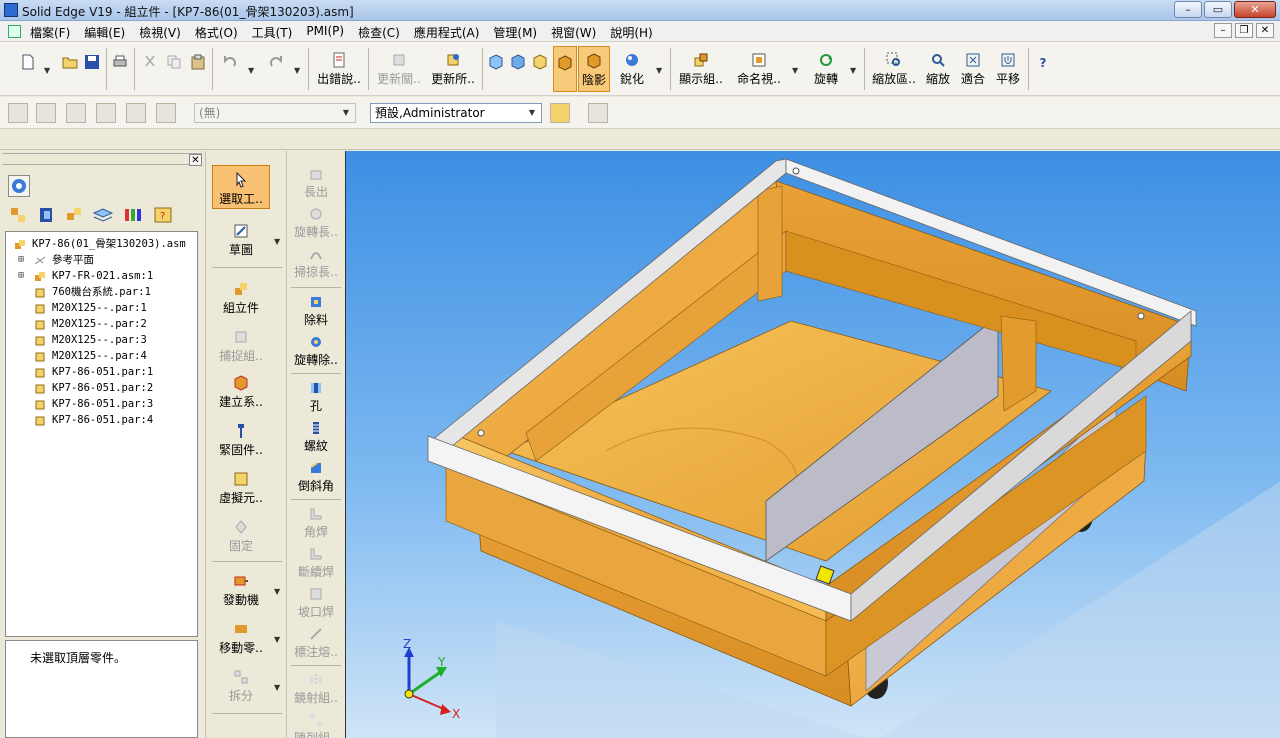 Image resolution: width=1280 pixels, height=738 pixels. I want to click on parts-library-icon, so click(75, 215).